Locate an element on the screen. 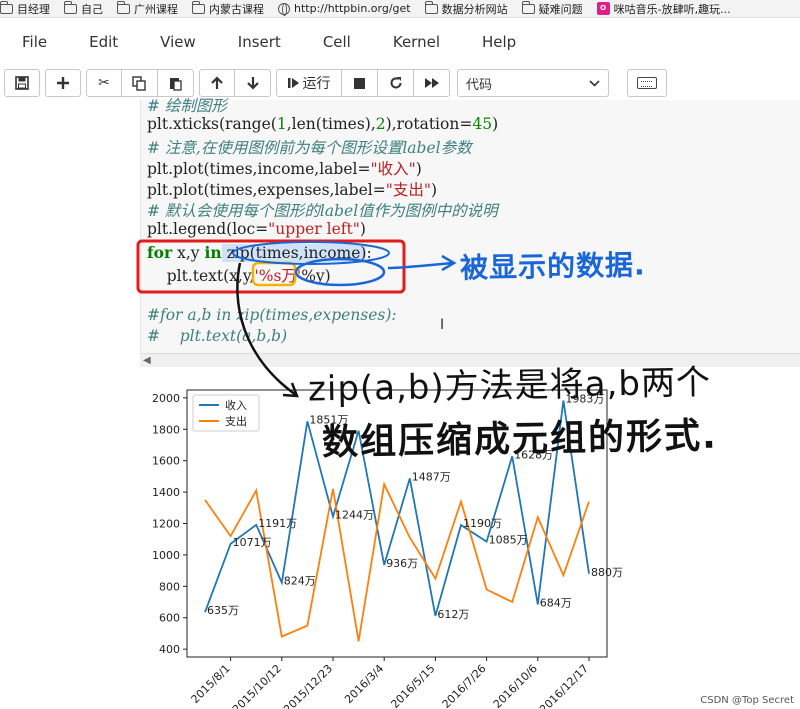  code-line: # 默认会使用每个图形的label值作为图例中的说明 is located at coordinates (322, 211).